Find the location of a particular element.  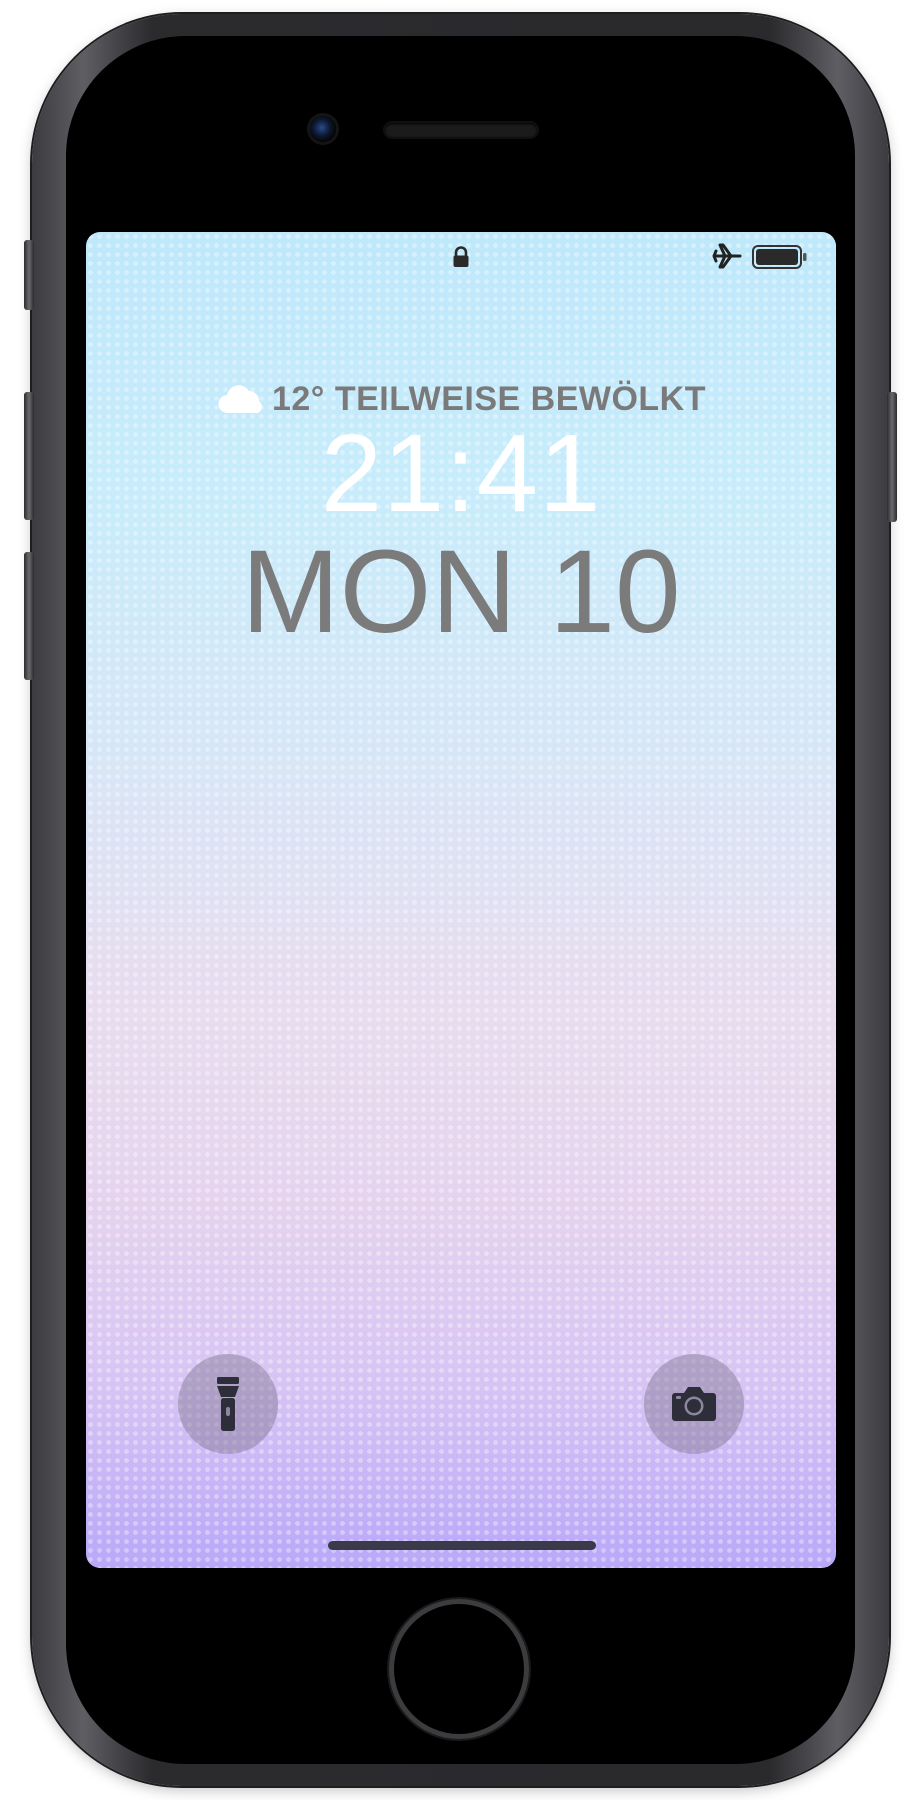

home-button is located at coordinates (459, 1669).